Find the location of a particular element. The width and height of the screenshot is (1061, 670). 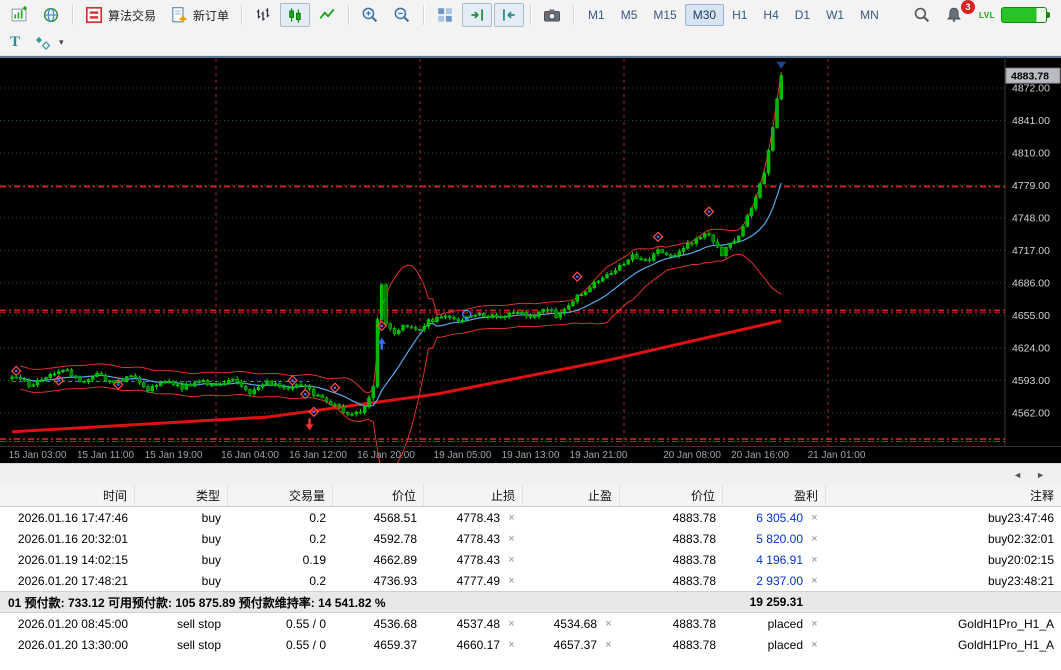

pending-order-row-volume: 0.55 / 0 is located at coordinates (305, 644).